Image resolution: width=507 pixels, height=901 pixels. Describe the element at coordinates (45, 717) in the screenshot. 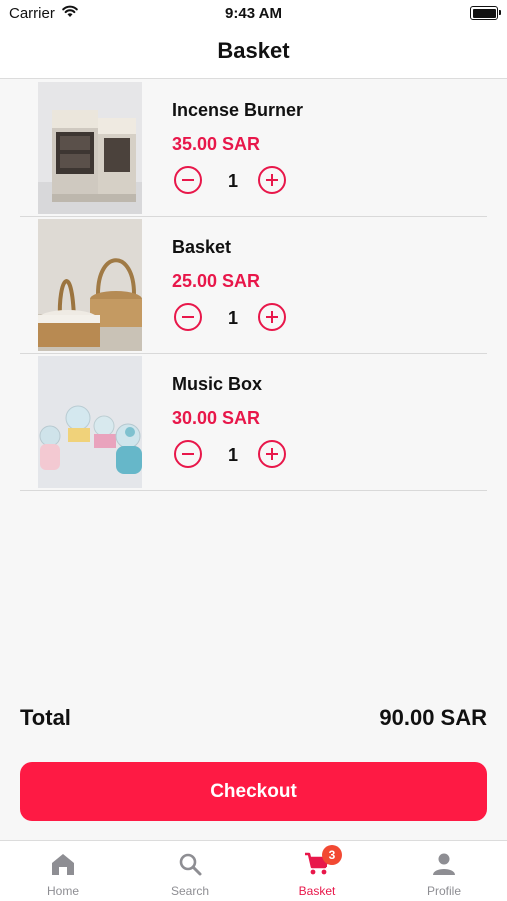

I see `total-label: Total` at that location.